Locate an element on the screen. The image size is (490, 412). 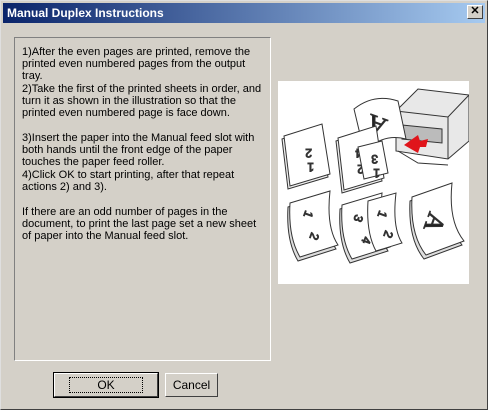
sheet-stack-4: 3 4 1 2 is located at coordinates (371, 228).